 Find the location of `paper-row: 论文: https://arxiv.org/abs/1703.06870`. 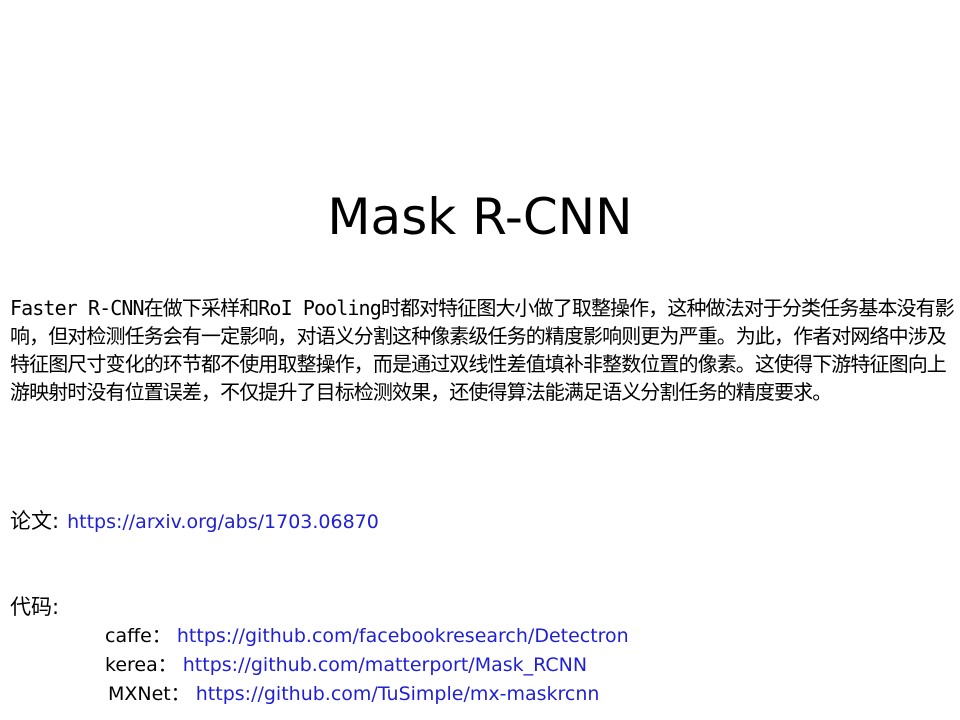

paper-row: 论文: https://arxiv.org/abs/1703.06870 is located at coordinates (194, 520).